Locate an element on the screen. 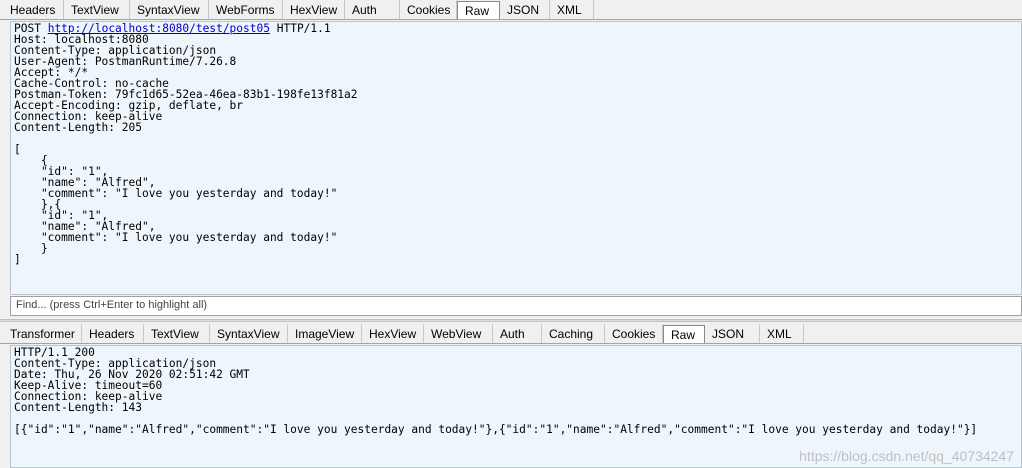 The width and height of the screenshot is (1022, 468). tab-imageview: ImageView is located at coordinates (325, 333).